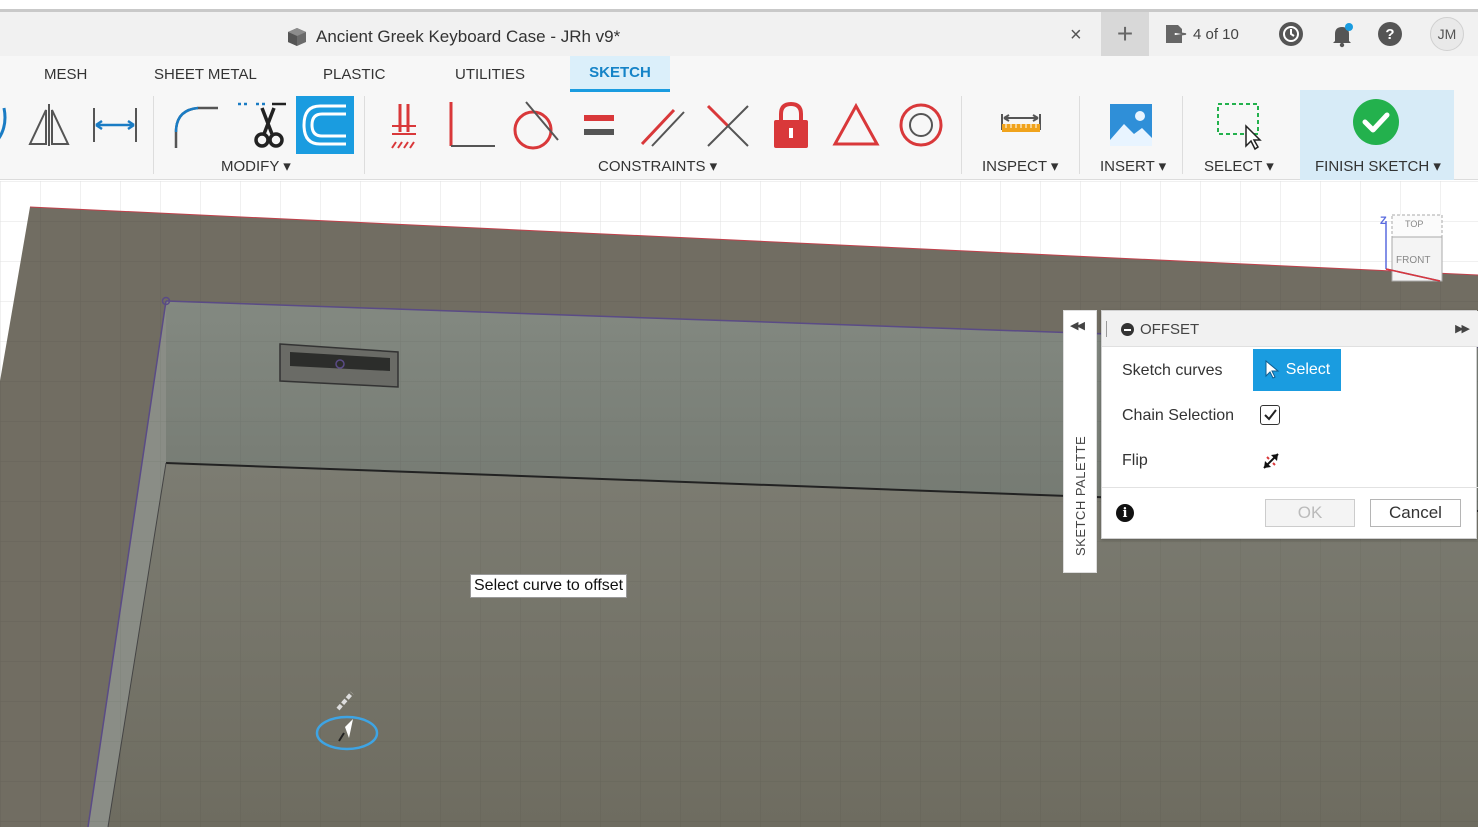  Describe the element at coordinates (65, 74) in the screenshot. I see `tab-mesh: MESH` at that location.